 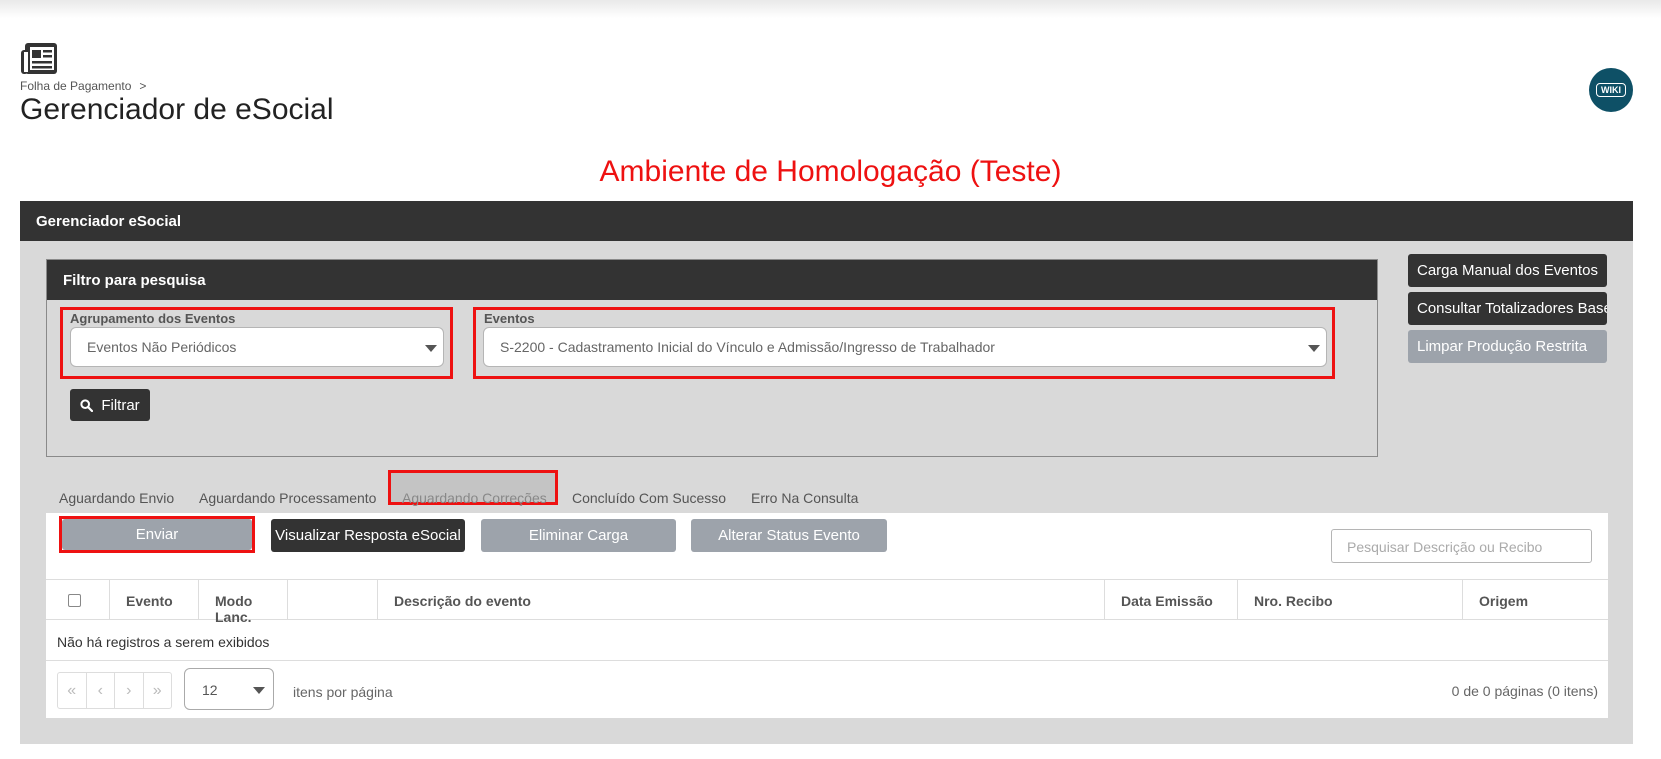 What do you see at coordinates (343, 692) in the screenshot?
I see `per-page-label: itens por página` at bounding box center [343, 692].